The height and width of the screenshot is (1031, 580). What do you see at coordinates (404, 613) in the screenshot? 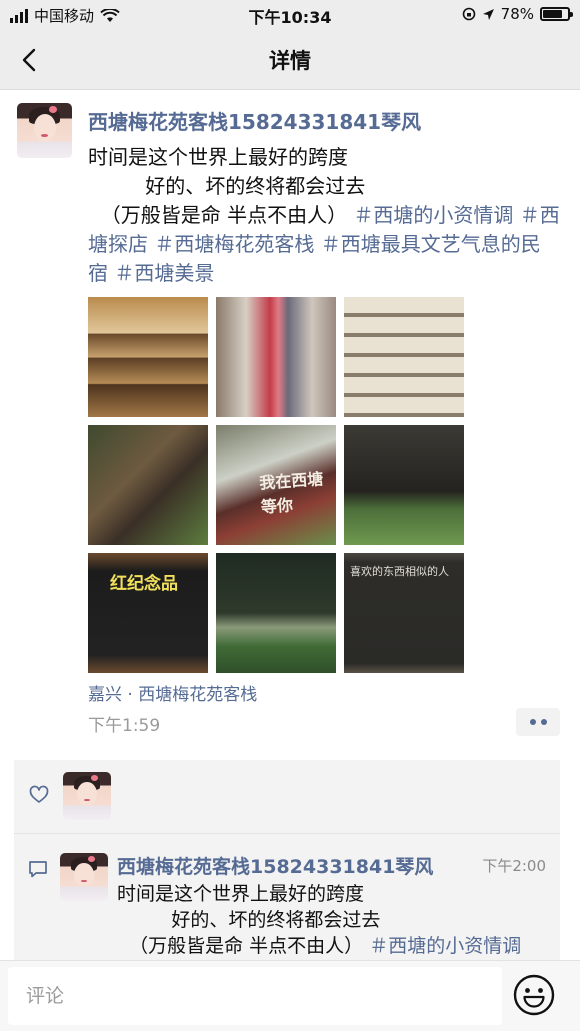
I see `photo-chalkboard-quote: 喜欢的东西相似的人` at bounding box center [404, 613].